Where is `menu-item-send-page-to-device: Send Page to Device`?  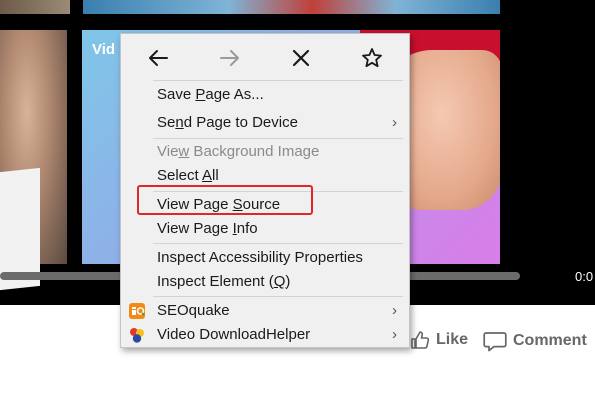 menu-item-send-page-to-device: Send Page to Device is located at coordinates (227, 123).